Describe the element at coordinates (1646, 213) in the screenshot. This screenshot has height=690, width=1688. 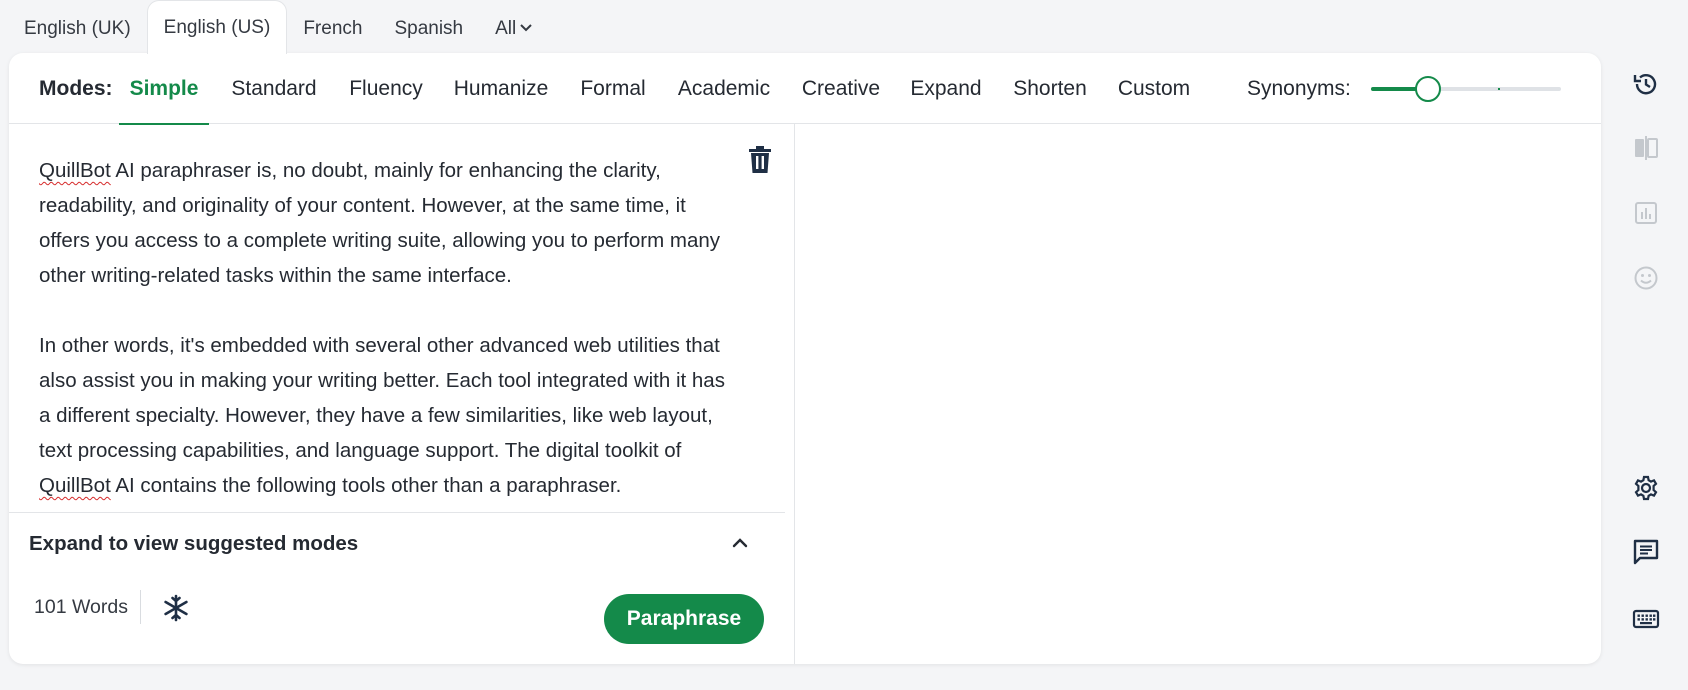
I see `stats-icon` at that location.